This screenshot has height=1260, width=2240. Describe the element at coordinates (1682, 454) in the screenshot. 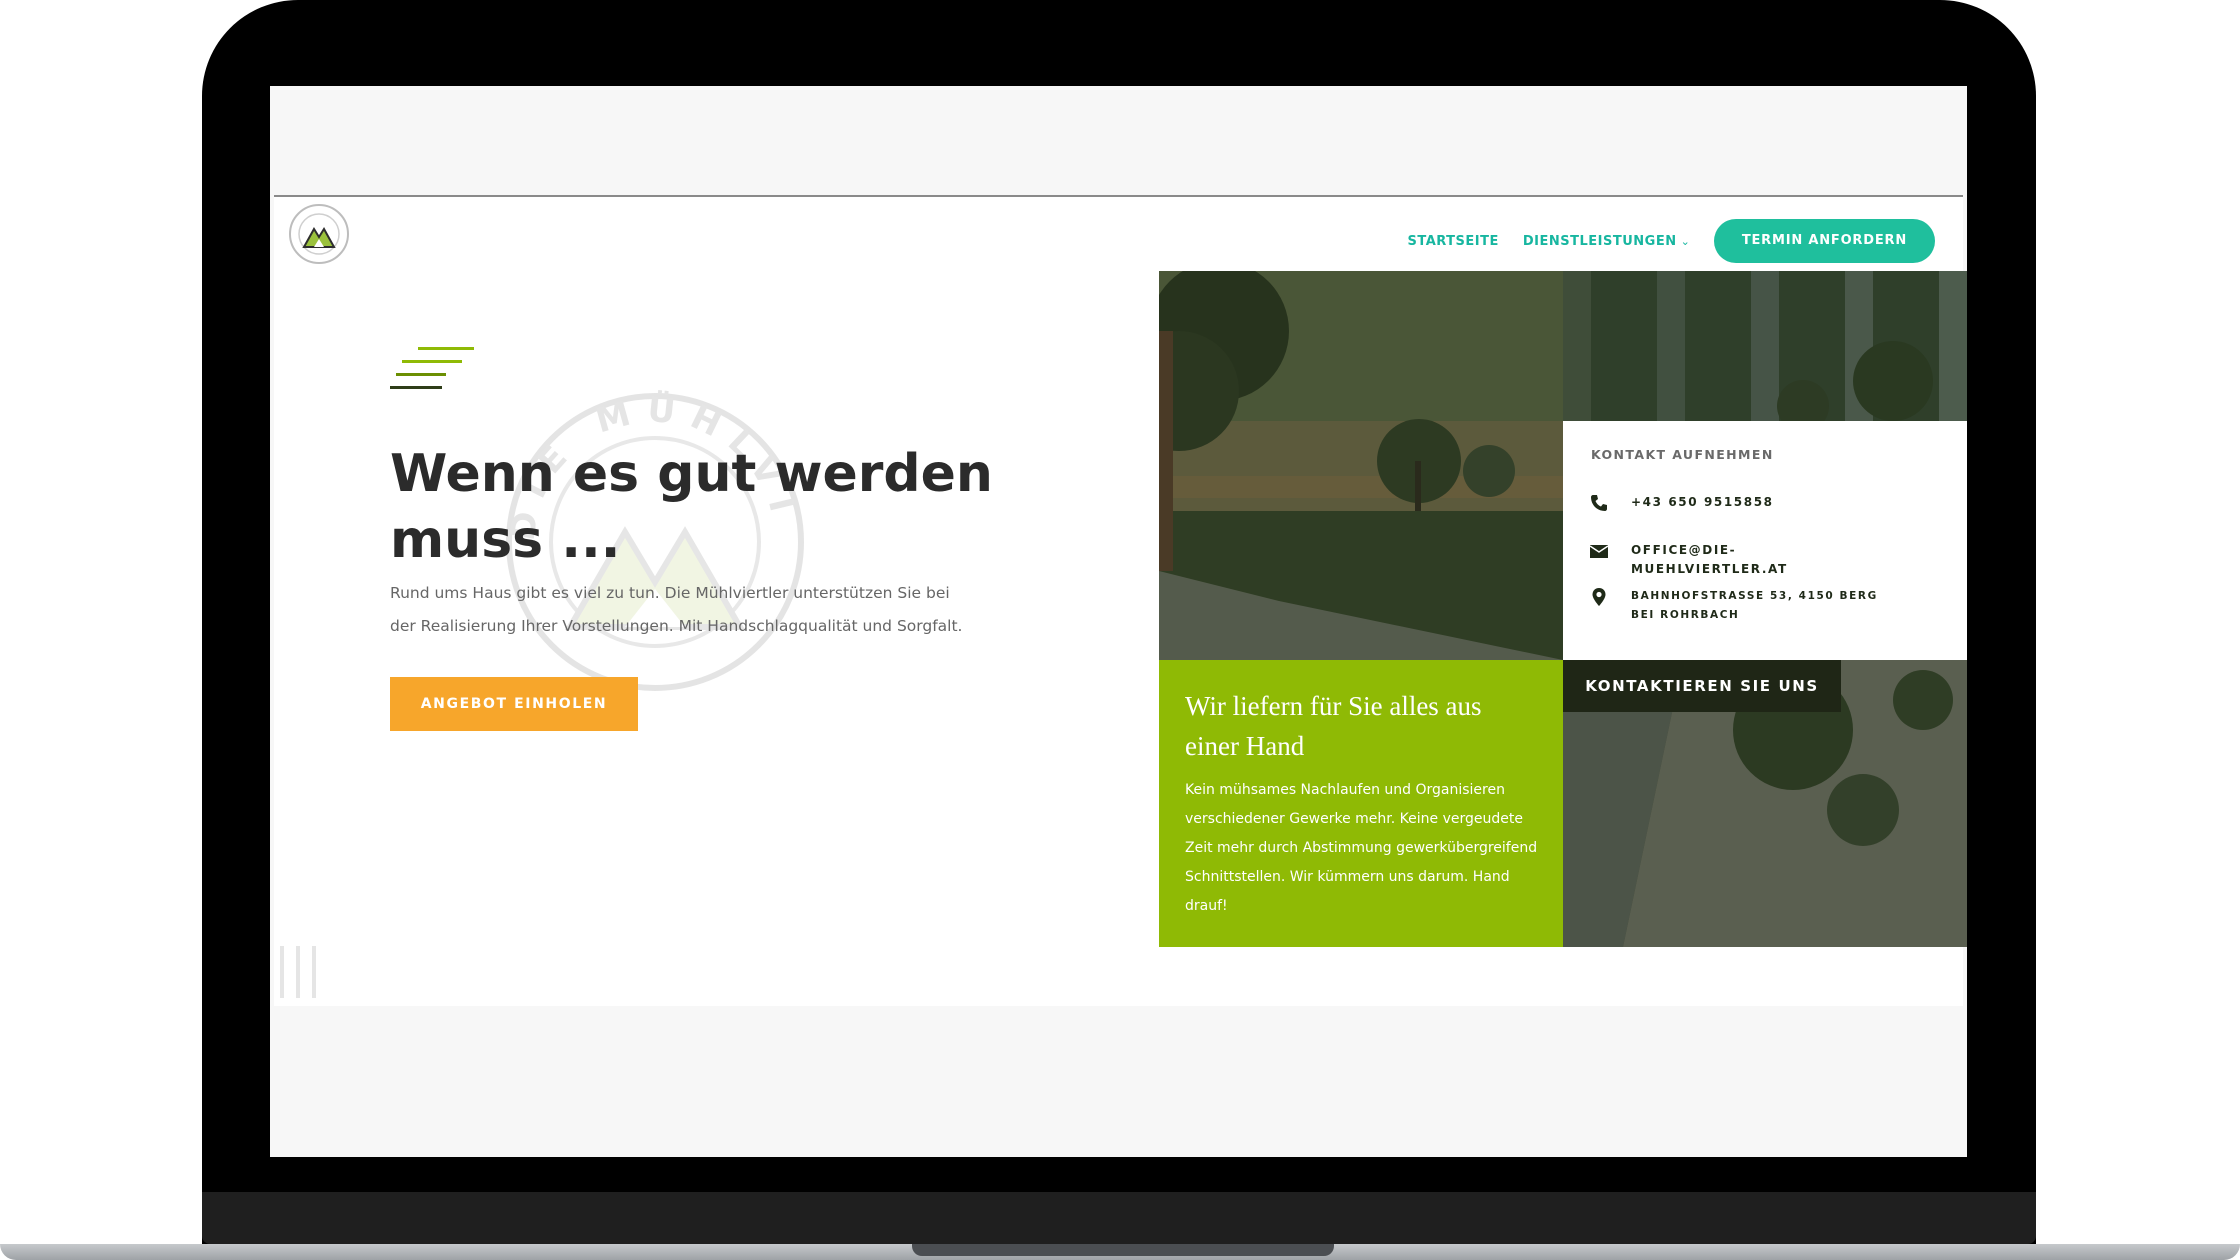

I see `contact-title: KONTAKT AUFNEHMEN` at that location.